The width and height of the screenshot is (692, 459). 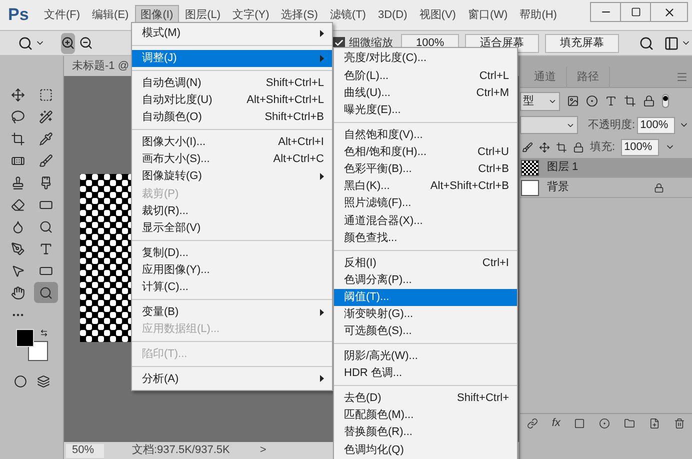 I want to click on layer-row: 背景, so click(x=606, y=188).